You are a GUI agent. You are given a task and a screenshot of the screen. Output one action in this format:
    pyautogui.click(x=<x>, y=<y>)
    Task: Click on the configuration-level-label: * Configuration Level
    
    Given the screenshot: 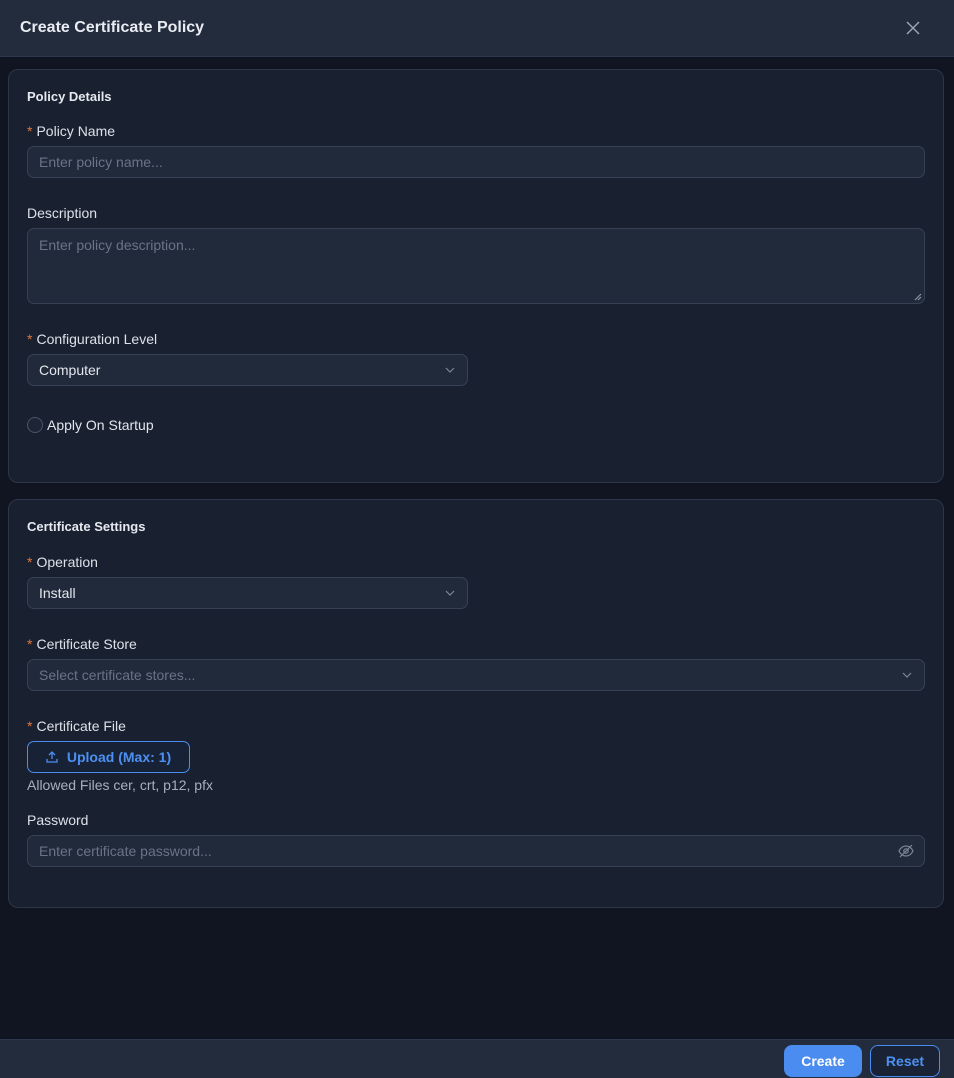 What is the action you would take?
    pyautogui.click(x=92, y=339)
    